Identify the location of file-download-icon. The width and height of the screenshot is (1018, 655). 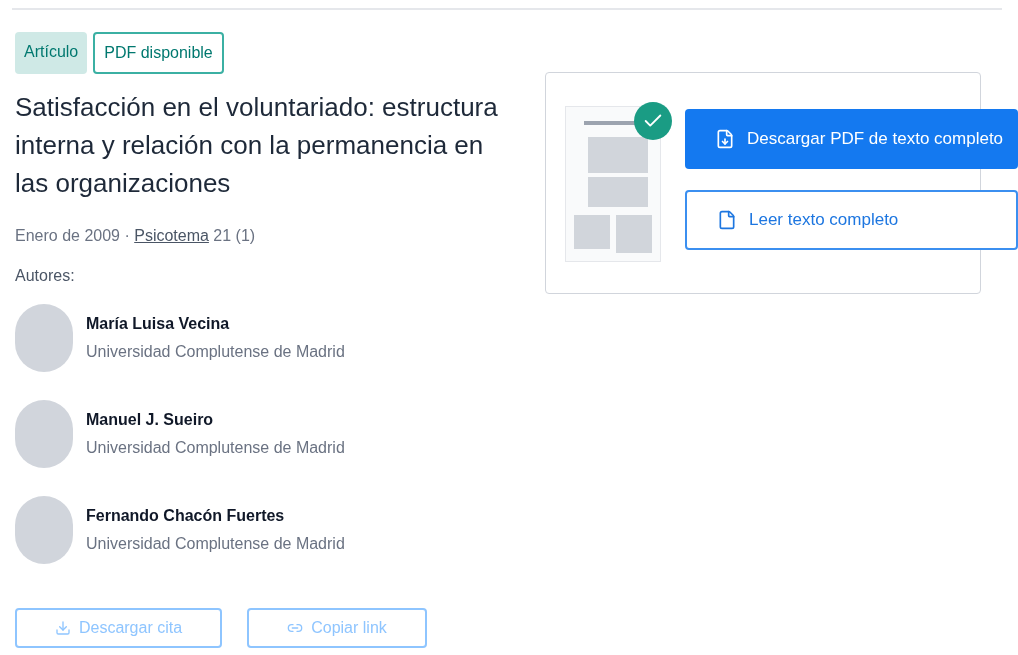
(725, 139).